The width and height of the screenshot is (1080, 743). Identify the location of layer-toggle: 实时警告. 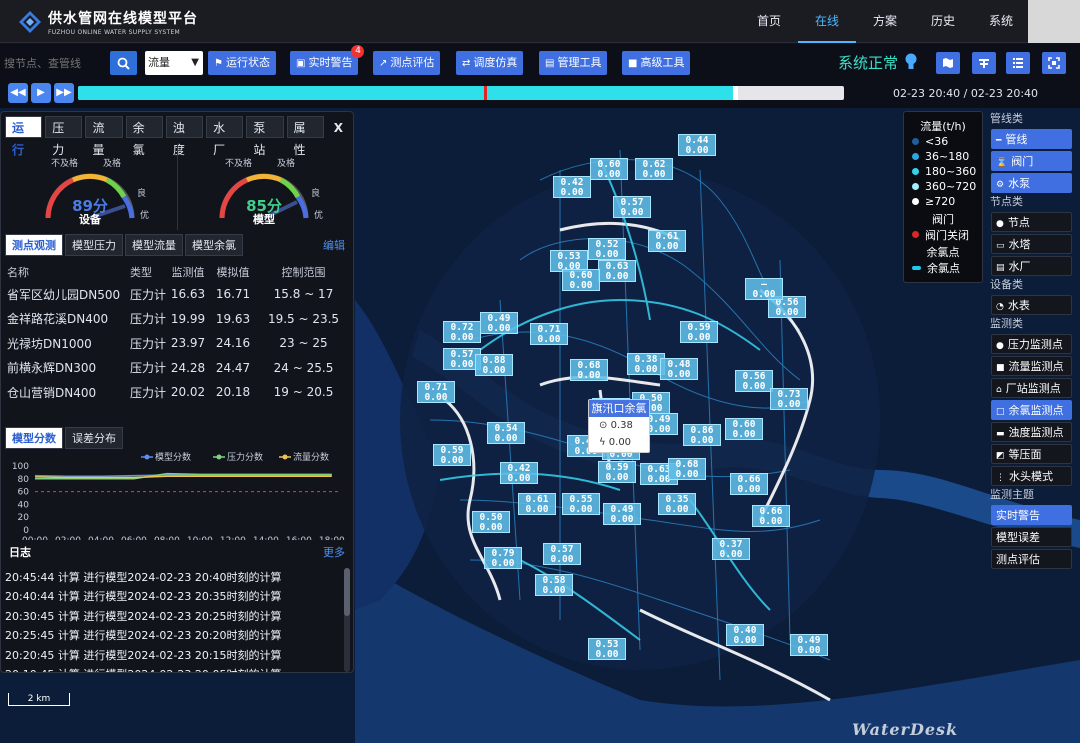
(1031, 515).